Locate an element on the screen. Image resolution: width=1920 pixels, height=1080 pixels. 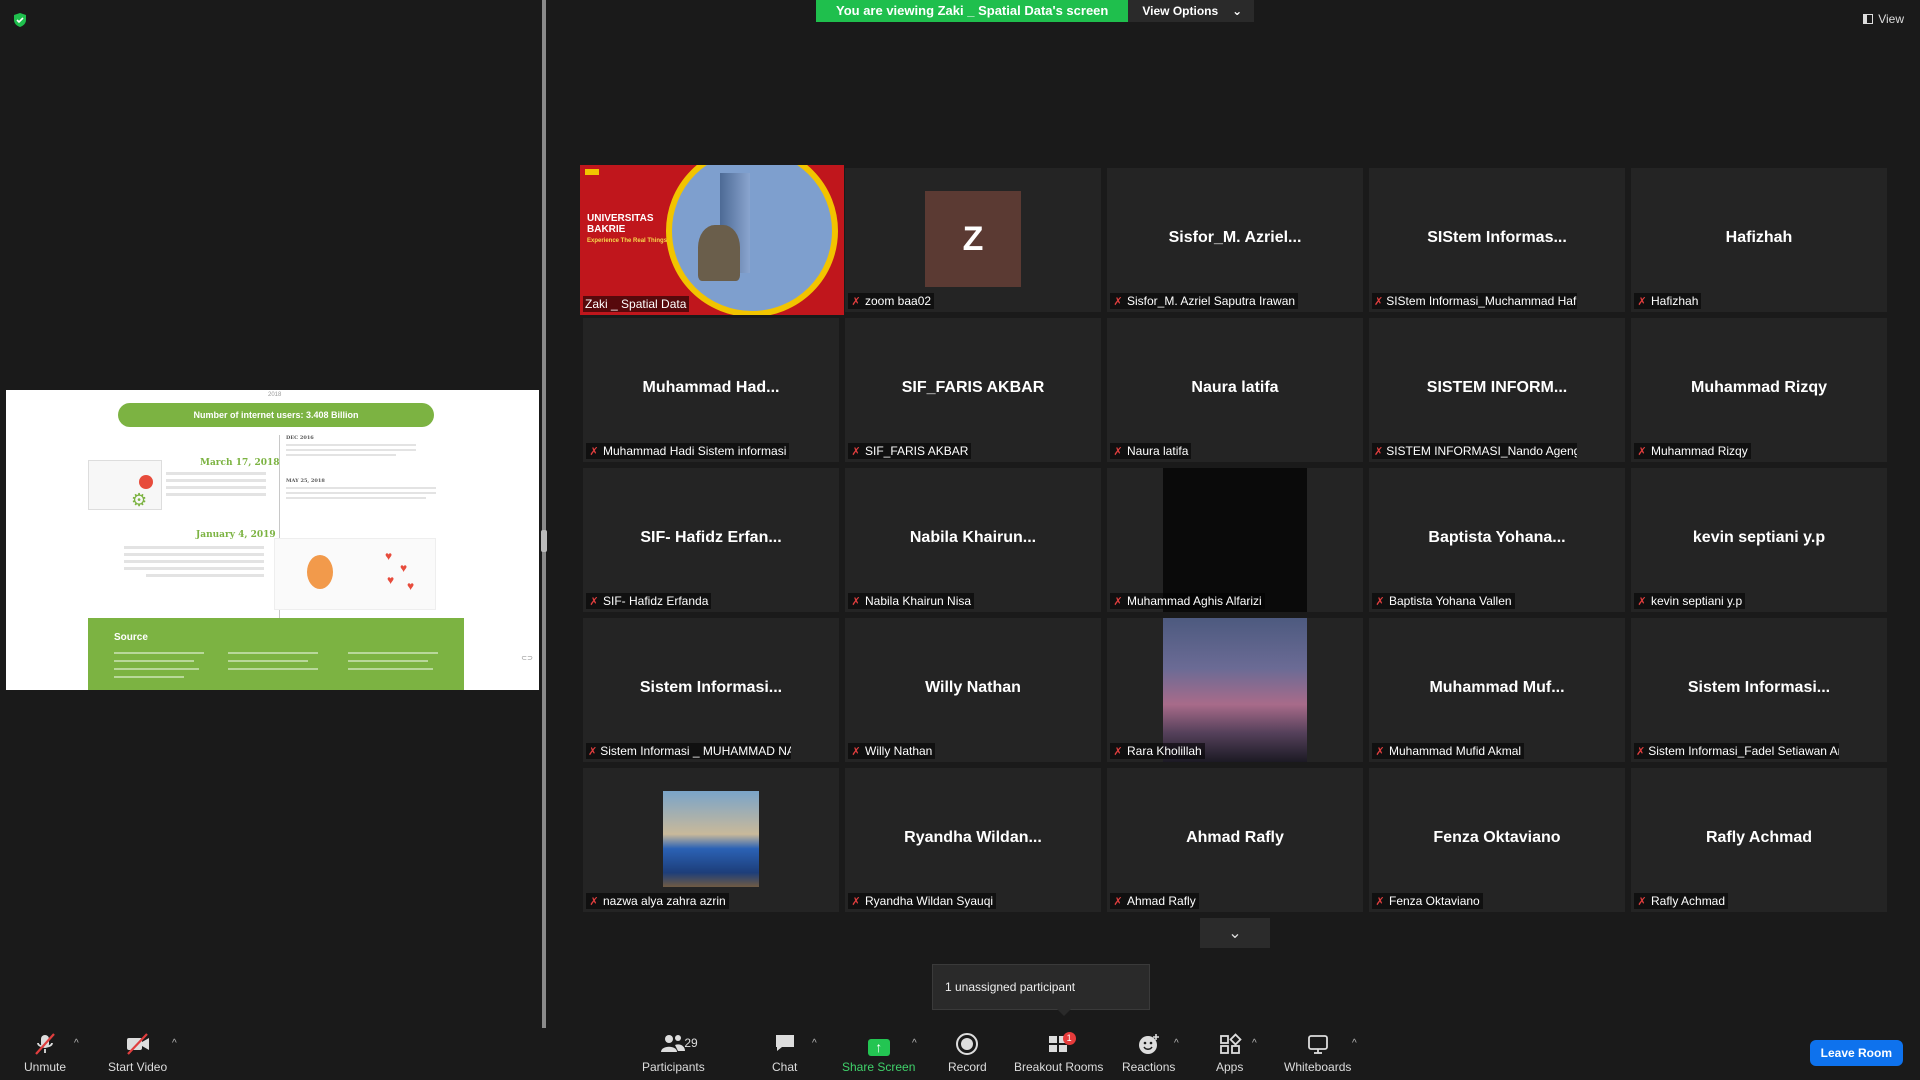
participant-tile: Muhammad Muf... ✗ Muhammad Mufid Akmal is located at coordinates (1497, 690).